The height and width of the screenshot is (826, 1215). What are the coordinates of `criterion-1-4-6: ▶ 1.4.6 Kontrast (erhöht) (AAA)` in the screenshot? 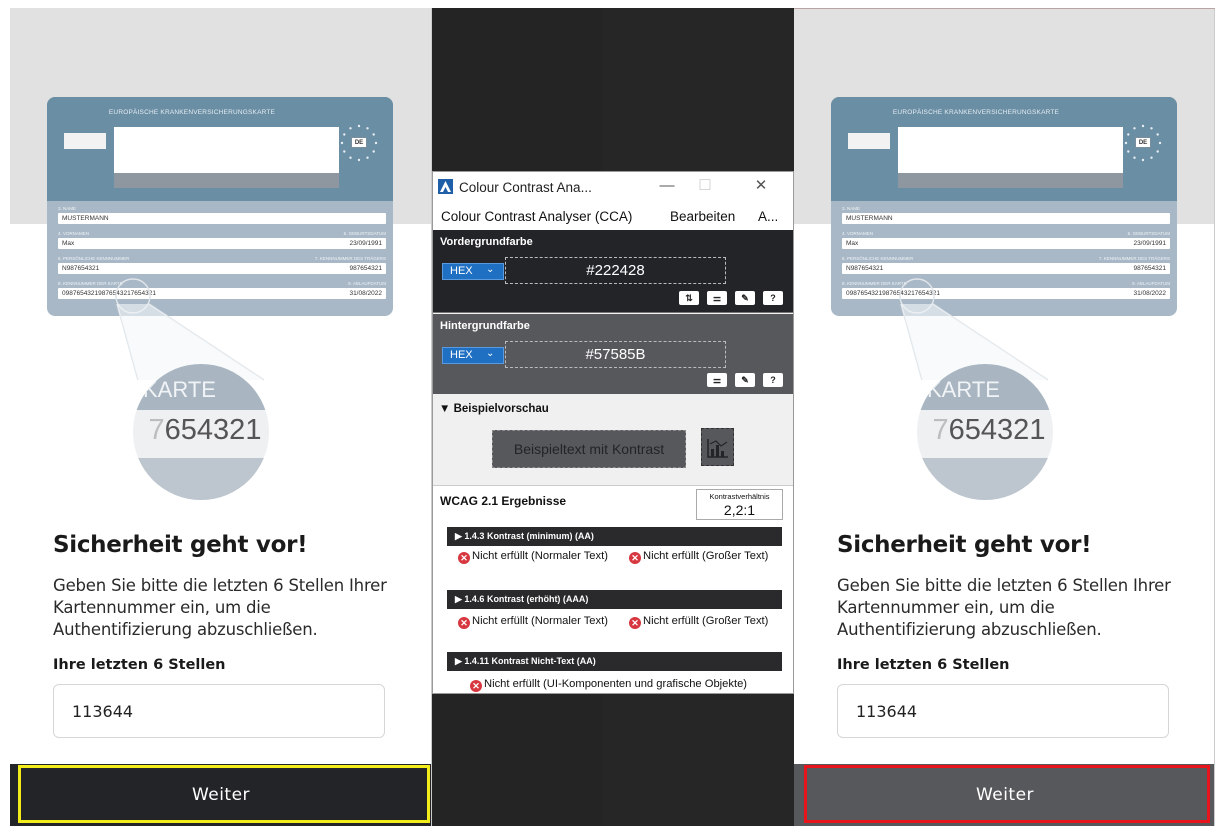 It's located at (614, 599).